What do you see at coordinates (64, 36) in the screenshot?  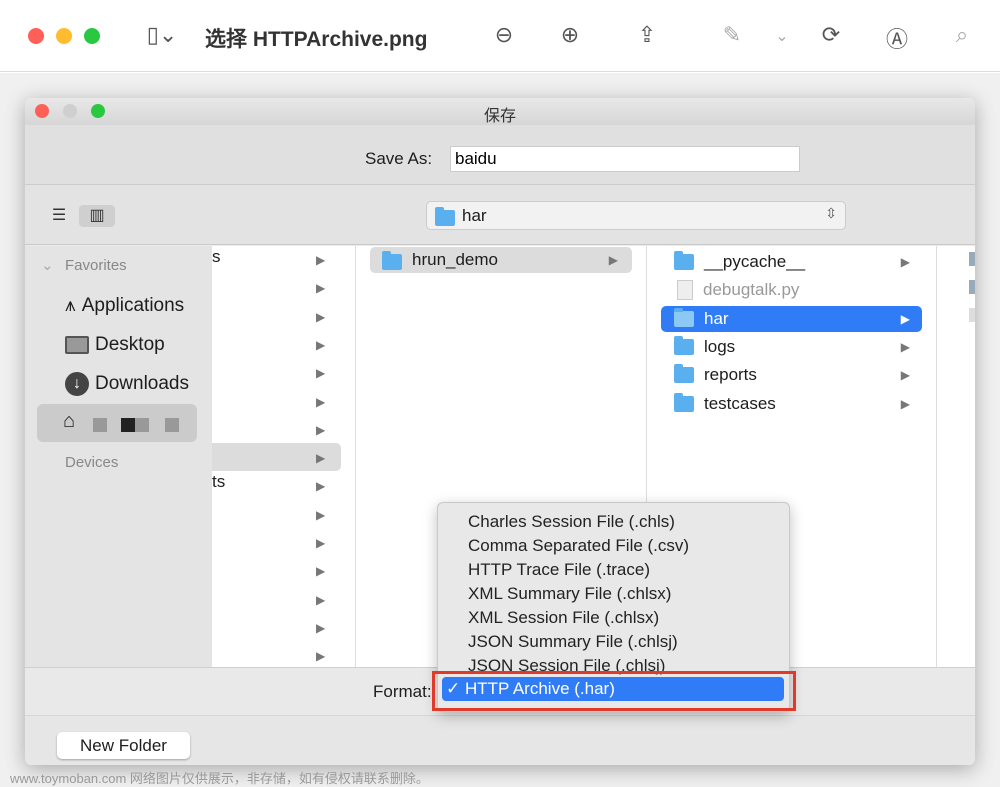 I see `minimize-button` at bounding box center [64, 36].